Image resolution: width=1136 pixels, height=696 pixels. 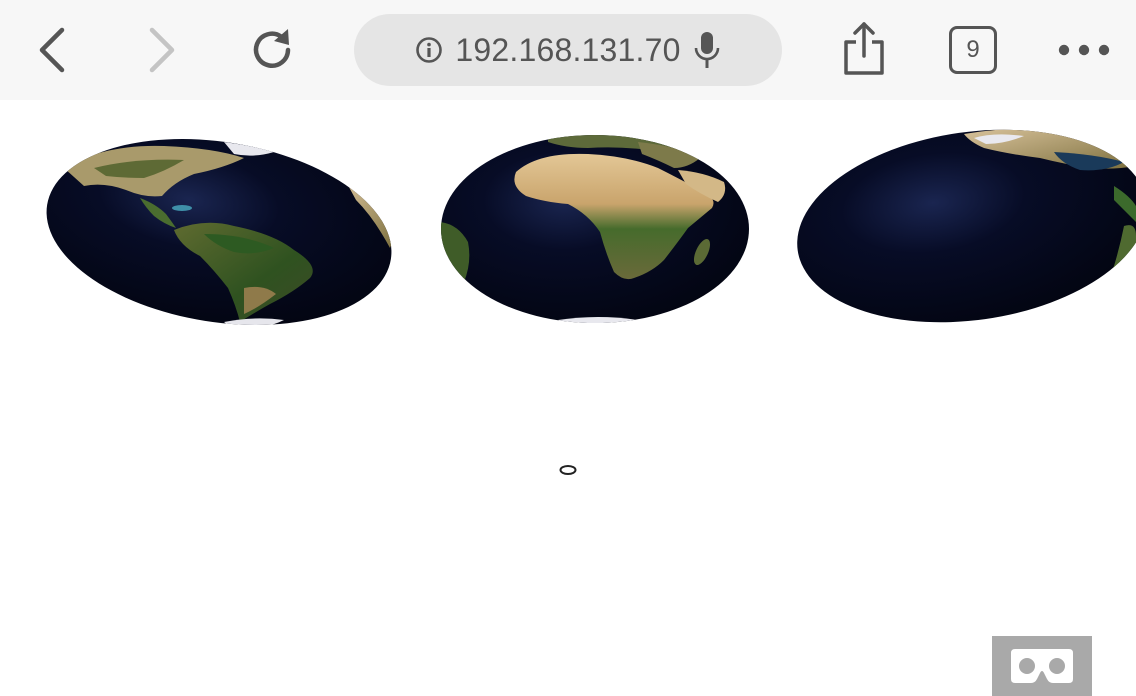 I want to click on address-bar: 192.168.131.70, so click(x=568, y=50).